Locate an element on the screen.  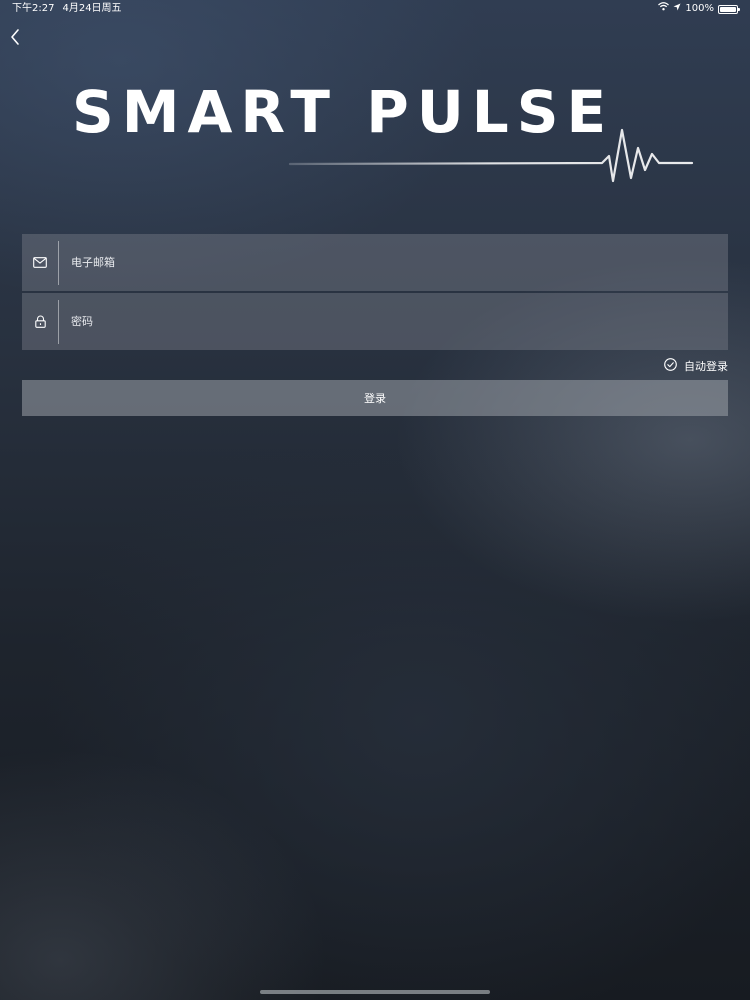
email-input is located at coordinates (393, 262).